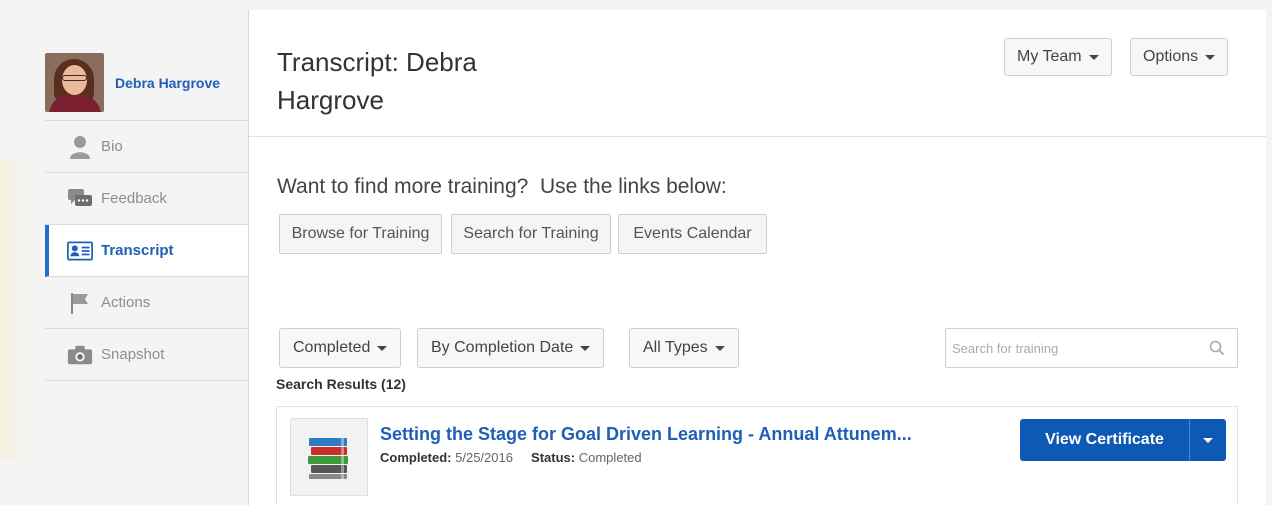  I want to click on status-filter-dropdown: Completed, so click(340, 348).